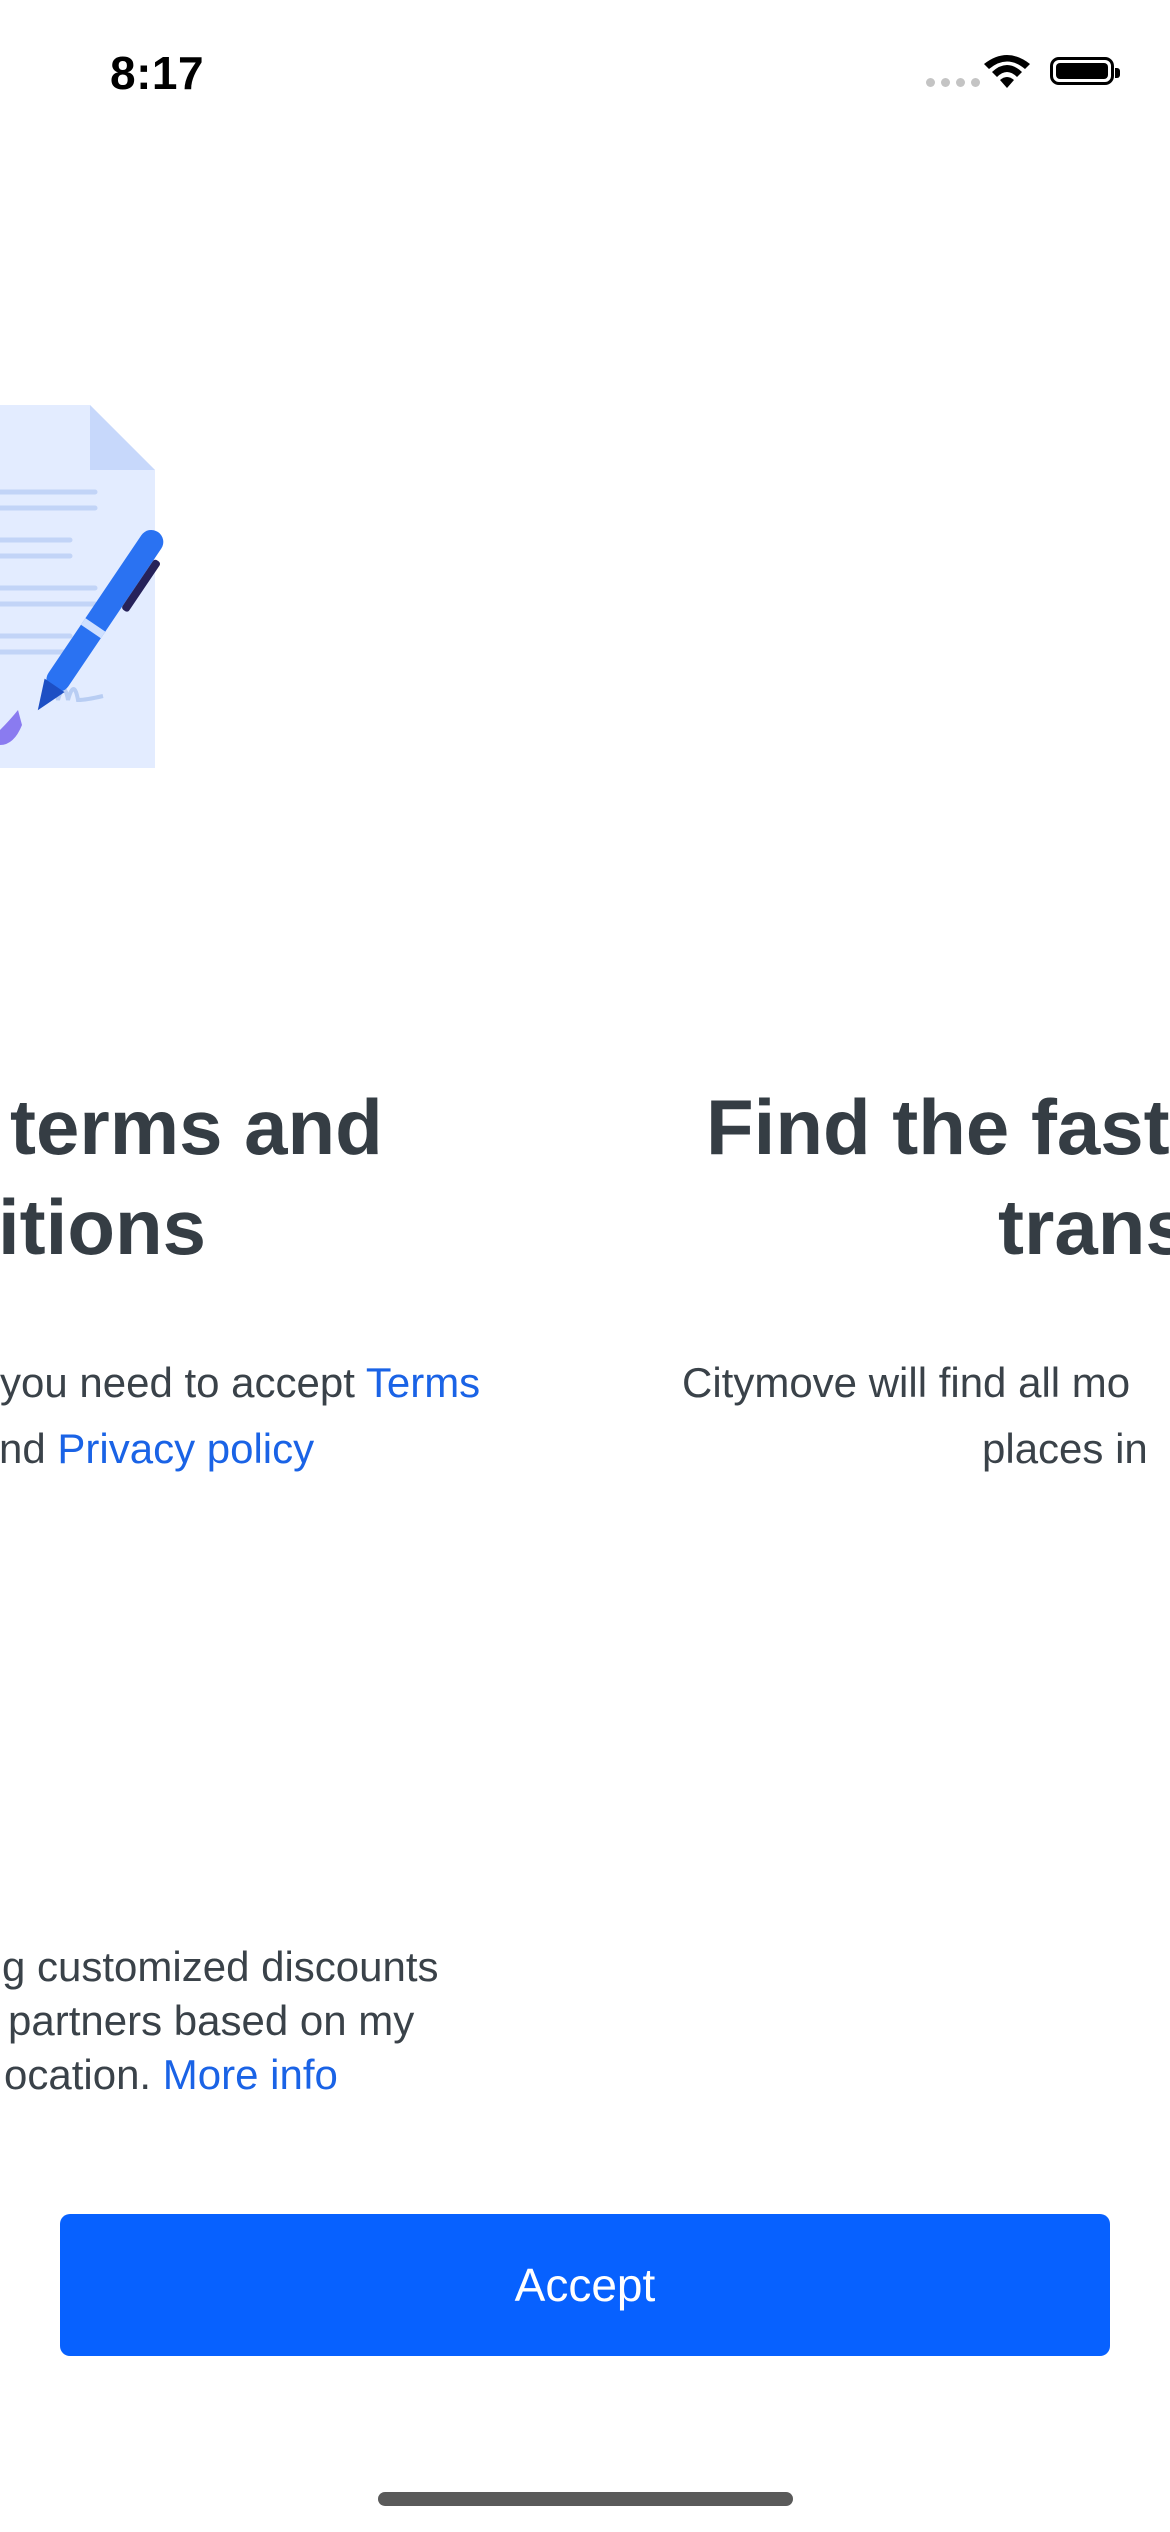 This screenshot has height=2532, width=1170. What do you see at coordinates (1007, 71) in the screenshot?
I see `wifi-icon` at bounding box center [1007, 71].